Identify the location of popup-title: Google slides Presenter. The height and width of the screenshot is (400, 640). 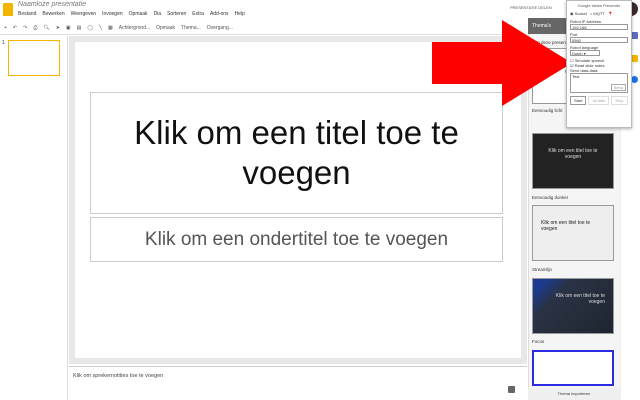
(599, 5).